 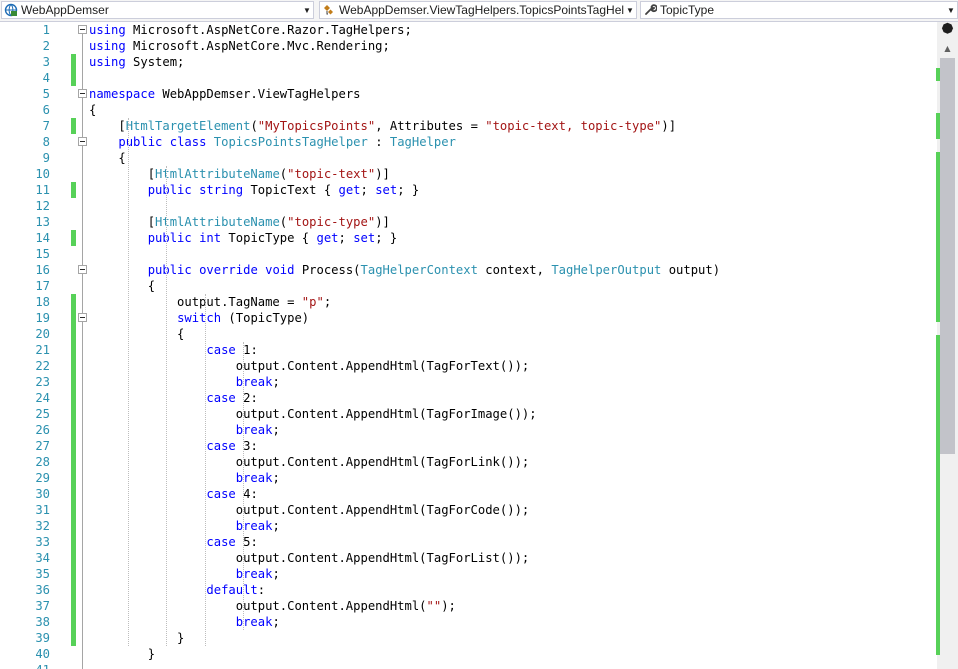 What do you see at coordinates (468, 302) in the screenshot?
I see `code-line: 18 output.TagName = "p";` at bounding box center [468, 302].